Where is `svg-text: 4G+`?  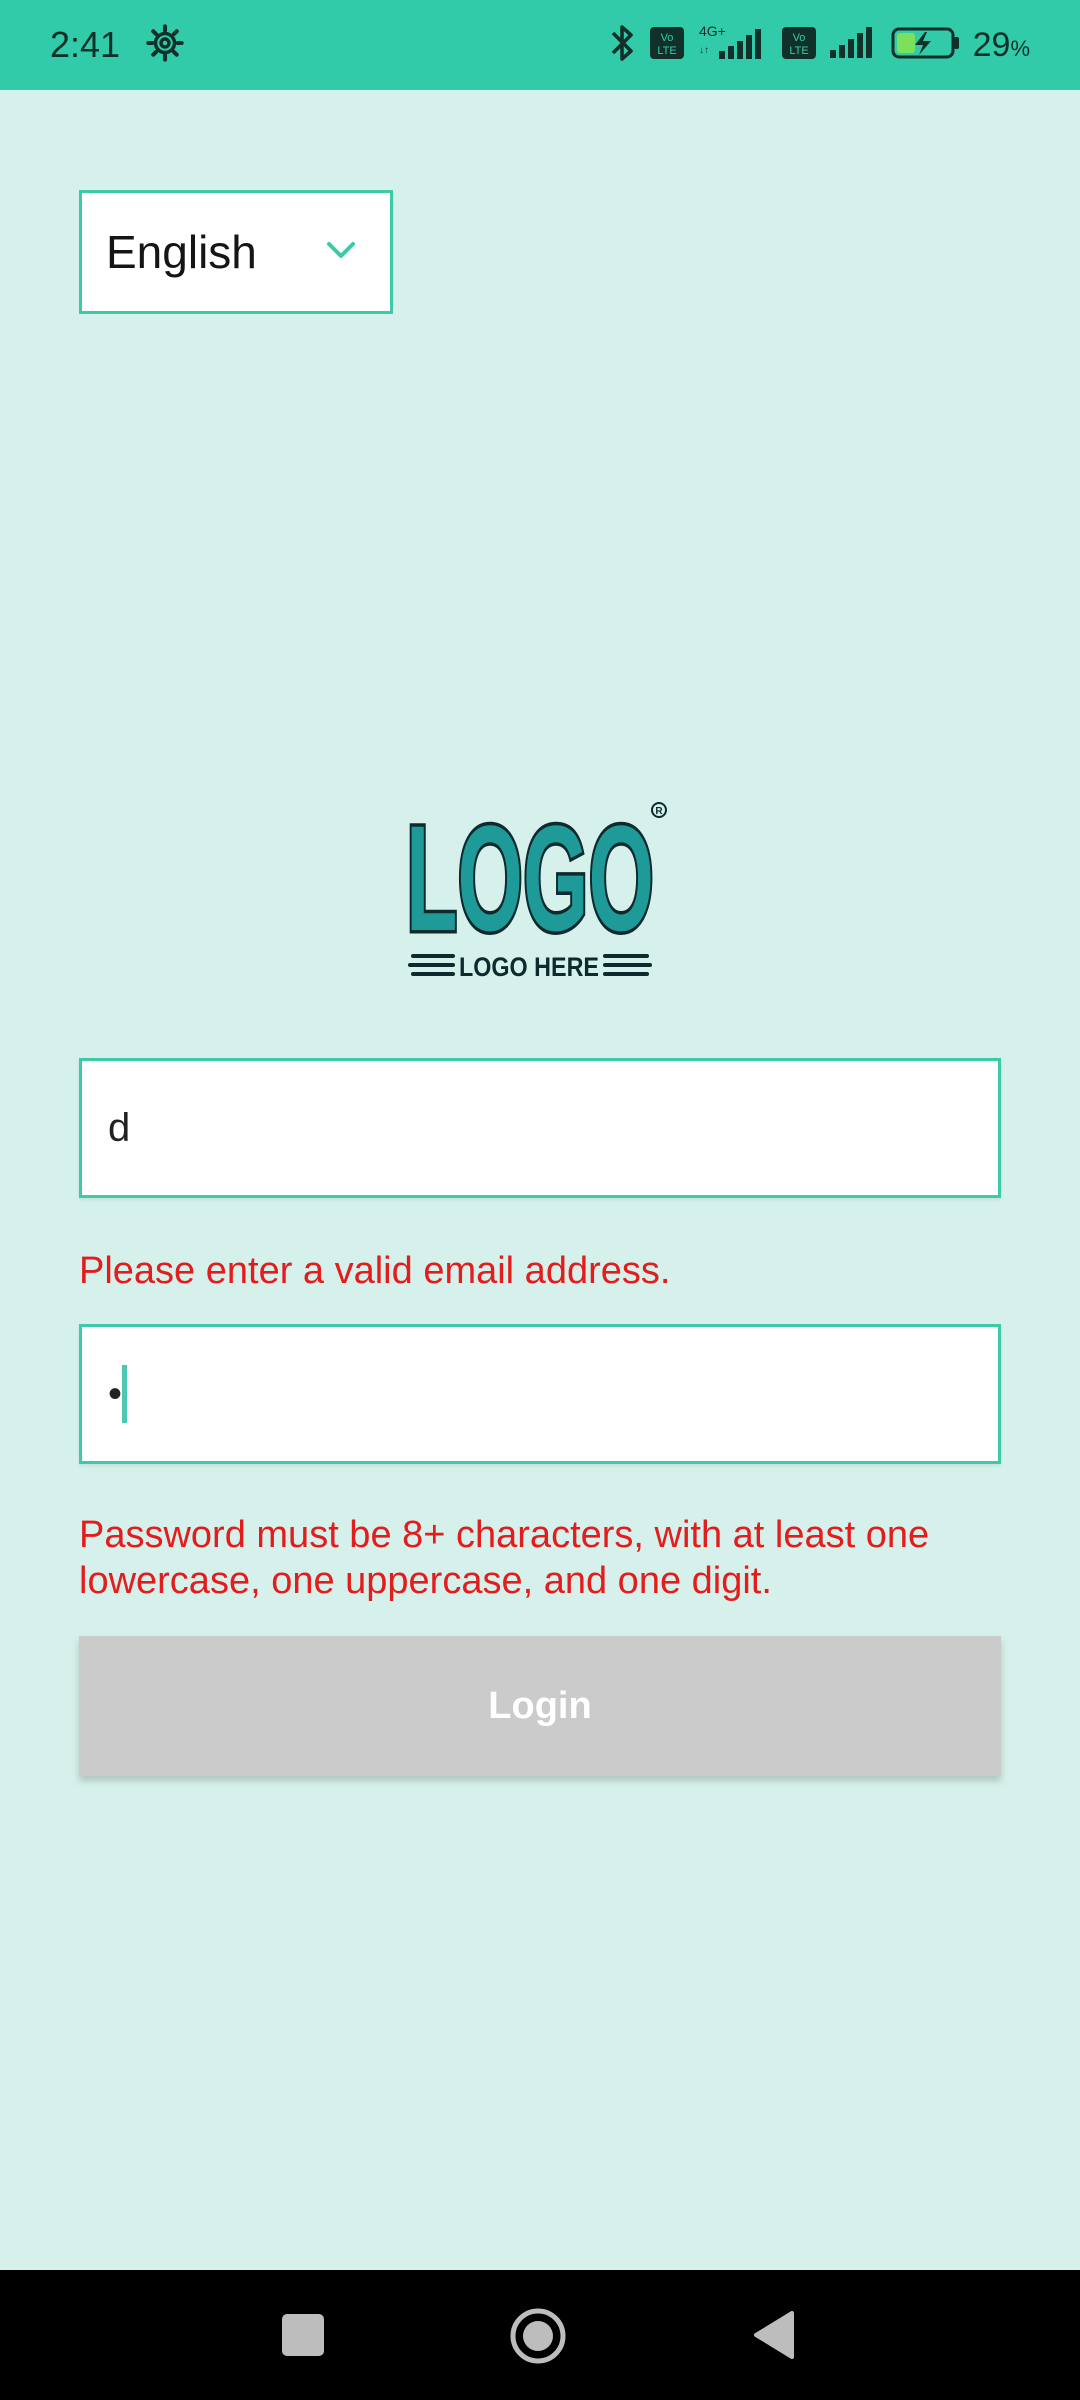 svg-text: 4G+ is located at coordinates (712, 31).